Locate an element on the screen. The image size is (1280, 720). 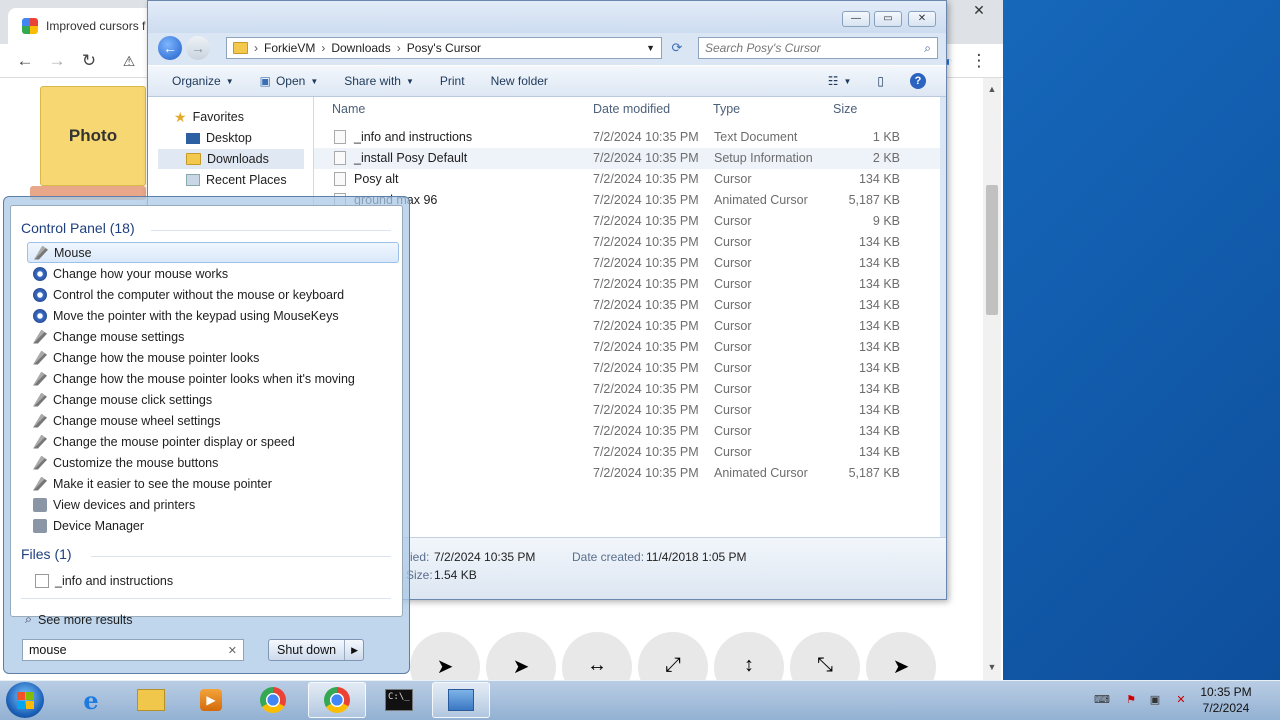
taskbar-chrome-icon is located at coordinates (273, 700).